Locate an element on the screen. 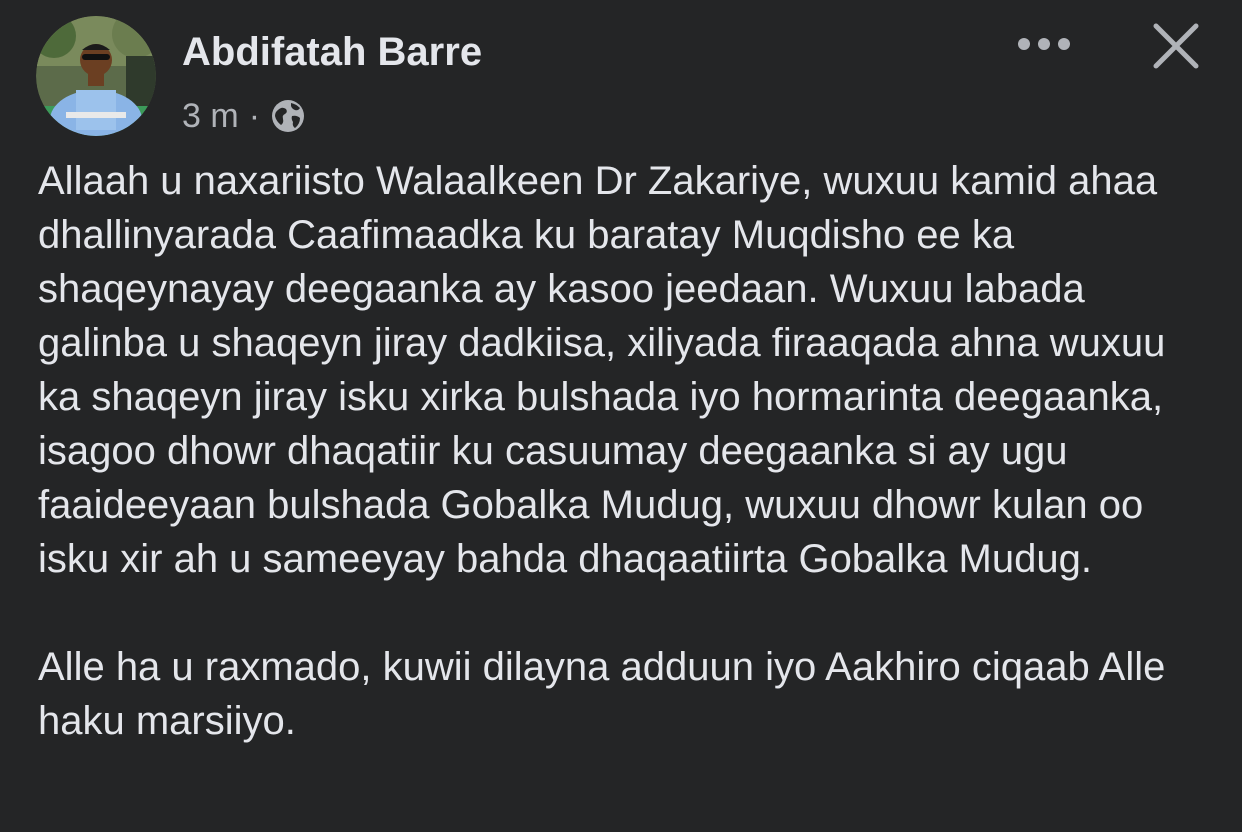 The image size is (1242, 832). more-horizontal-icon is located at coordinates (1044, 44).